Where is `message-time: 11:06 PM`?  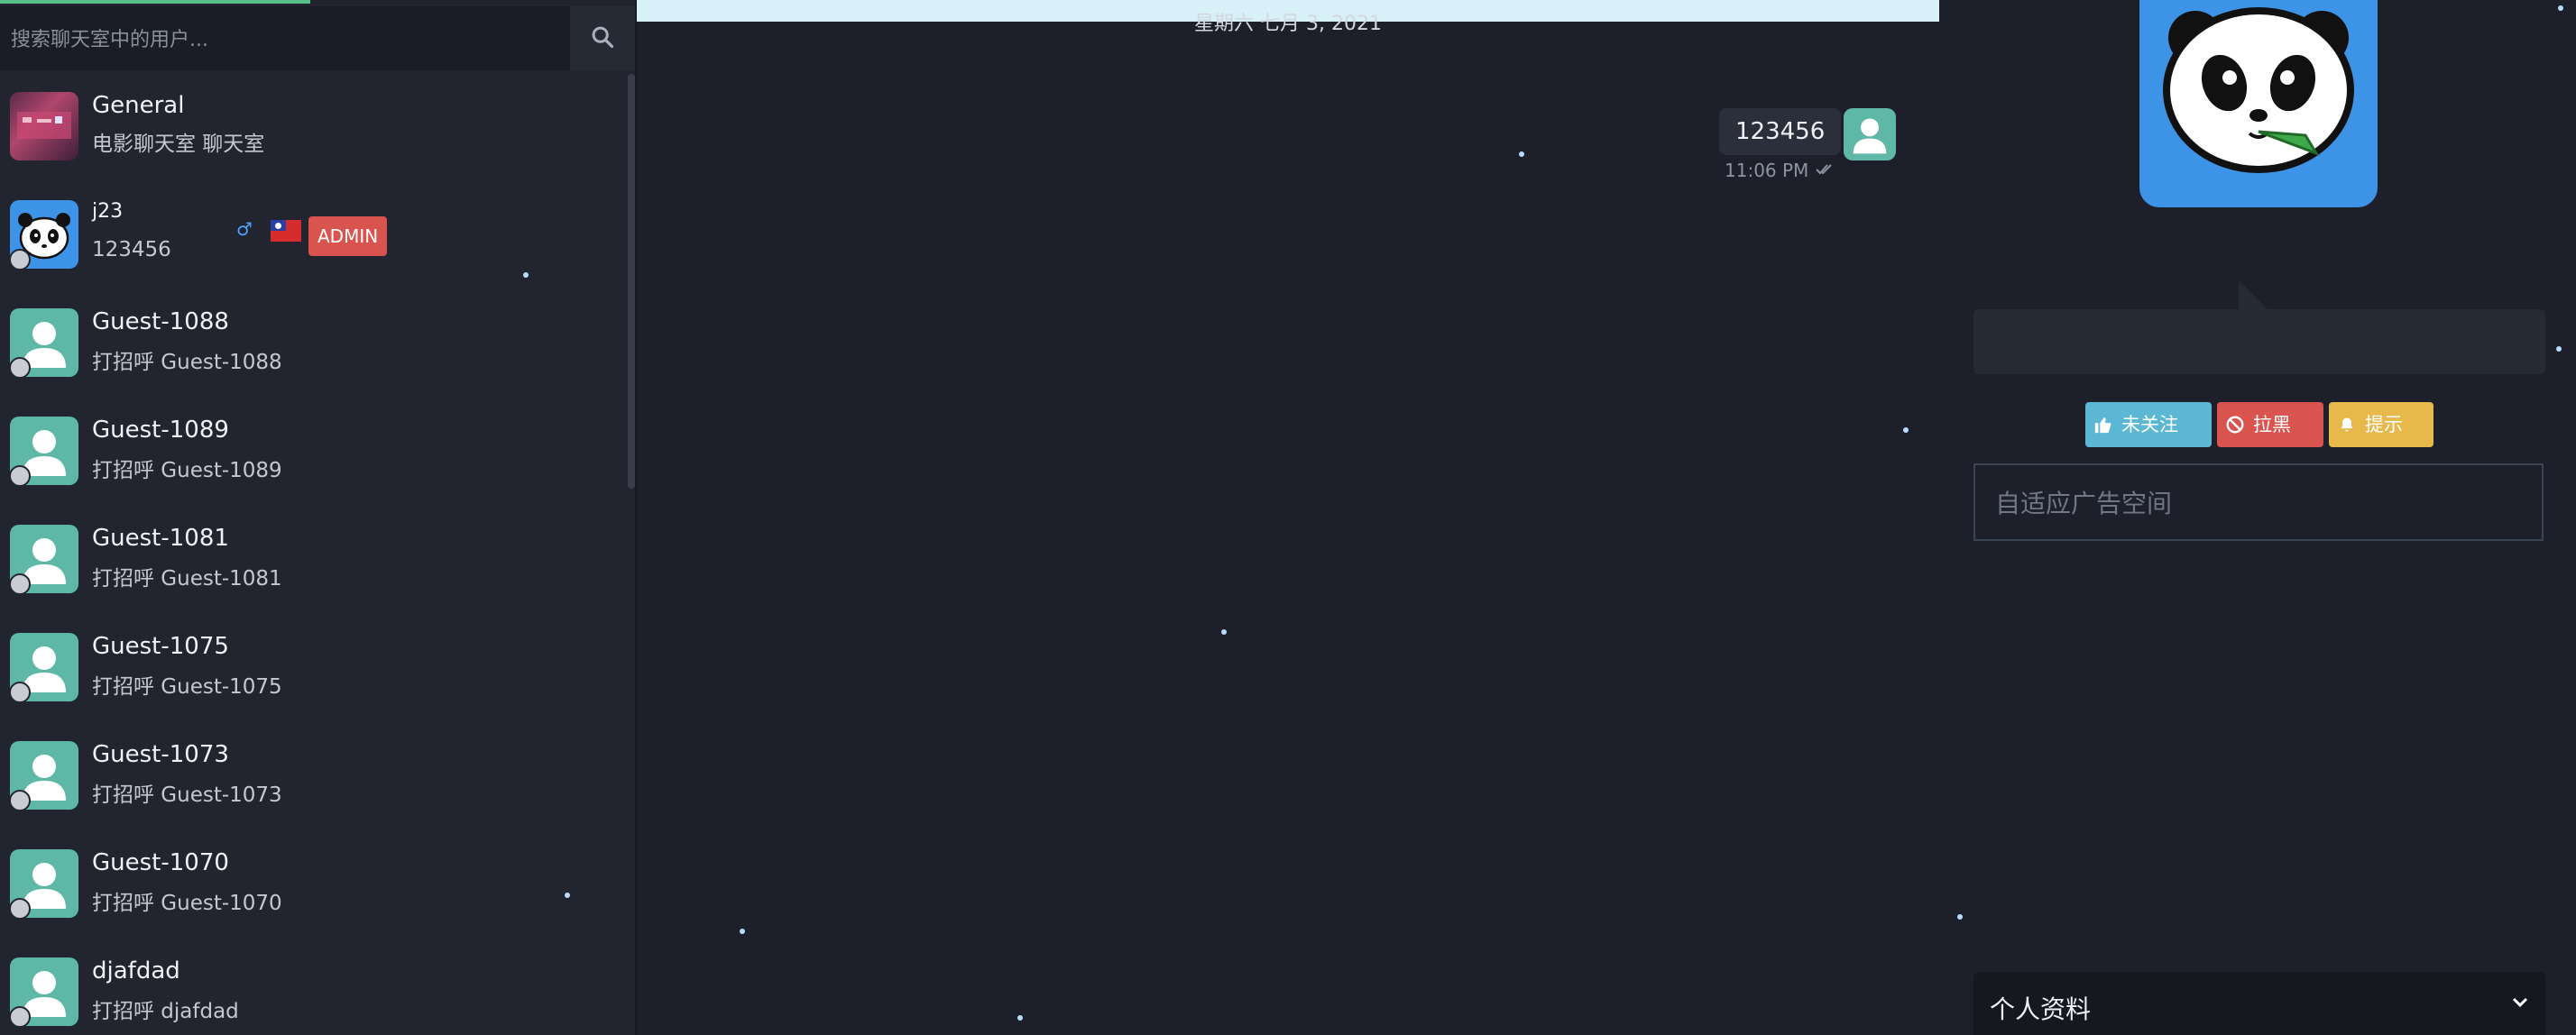 message-time: 11:06 PM is located at coordinates (1780, 170).